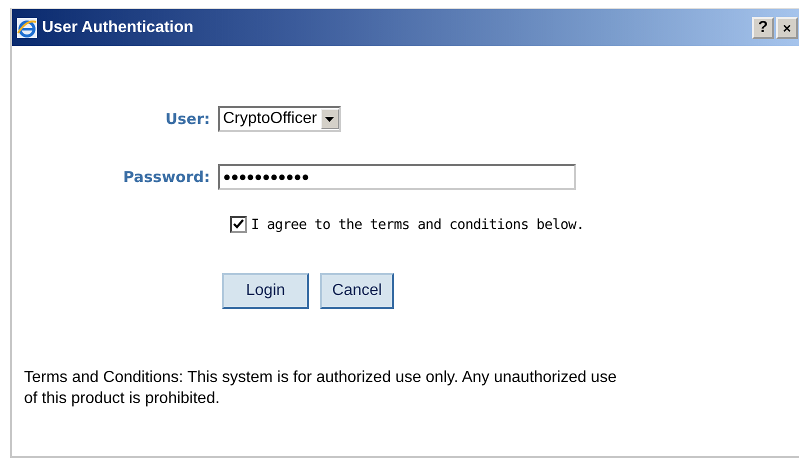  What do you see at coordinates (763, 27) in the screenshot?
I see `help-button: ?` at bounding box center [763, 27].